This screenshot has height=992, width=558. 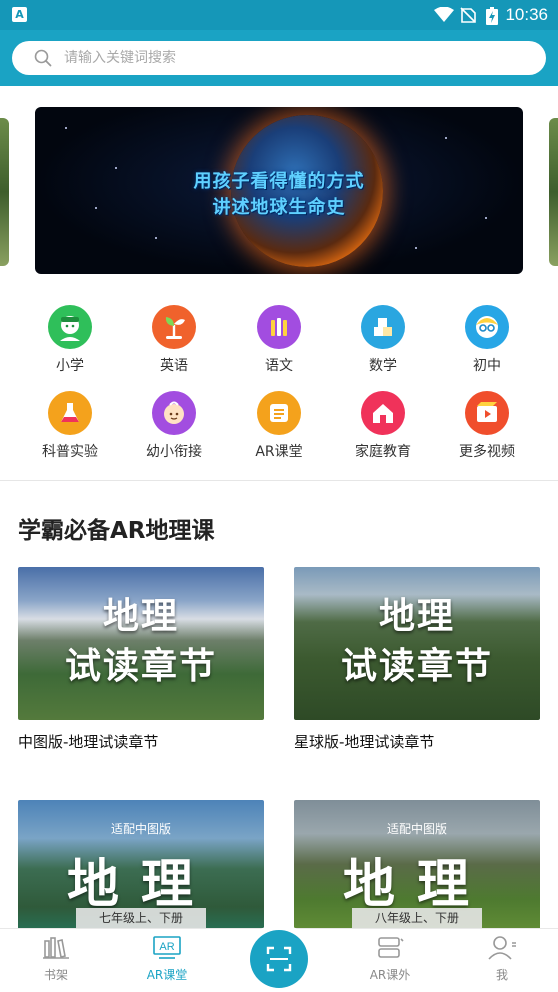 I want to click on search-input: 请输入关键词搜索, so click(x=279, y=58).